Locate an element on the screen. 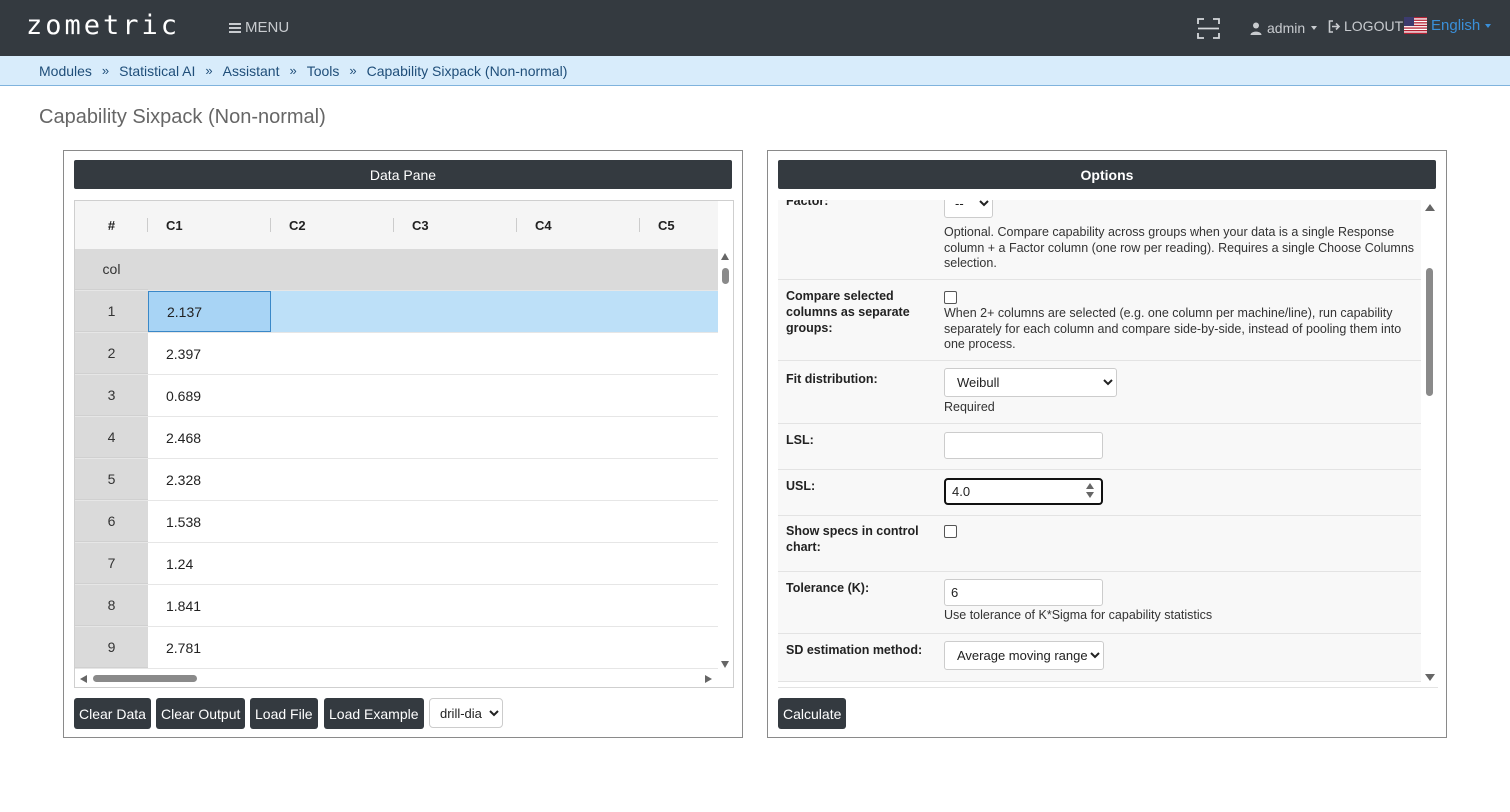 Image resolution: width=1510 pixels, height=812 pixels. lsl-input is located at coordinates (1023, 445).